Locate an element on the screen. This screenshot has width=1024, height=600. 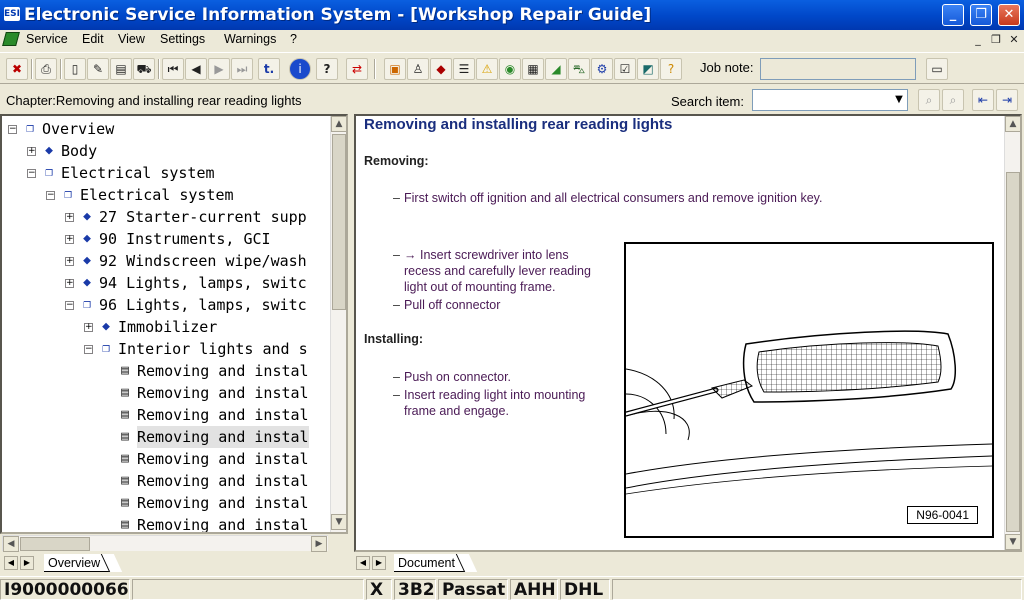
doc-tab-prev-icon: ◀ is located at coordinates (363, 563).